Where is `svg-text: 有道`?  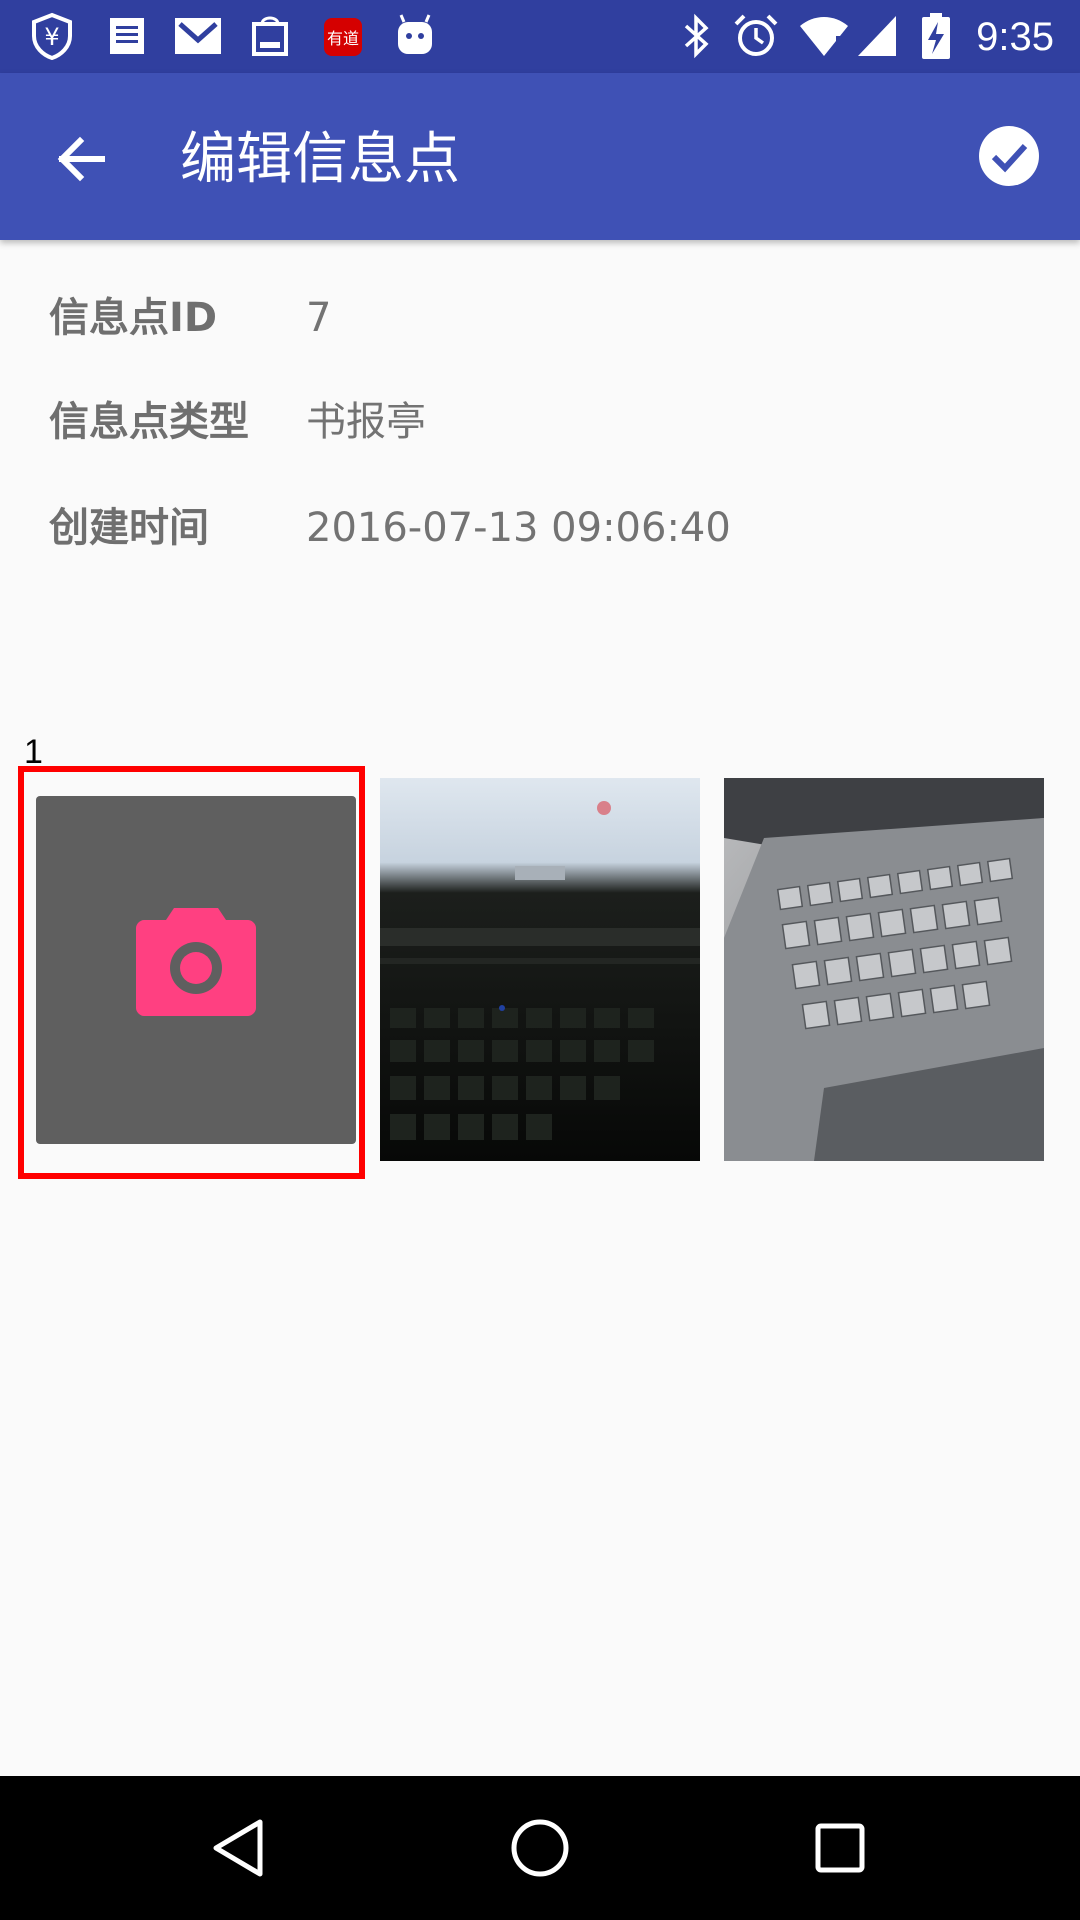
svg-text: 有道 is located at coordinates (343, 38).